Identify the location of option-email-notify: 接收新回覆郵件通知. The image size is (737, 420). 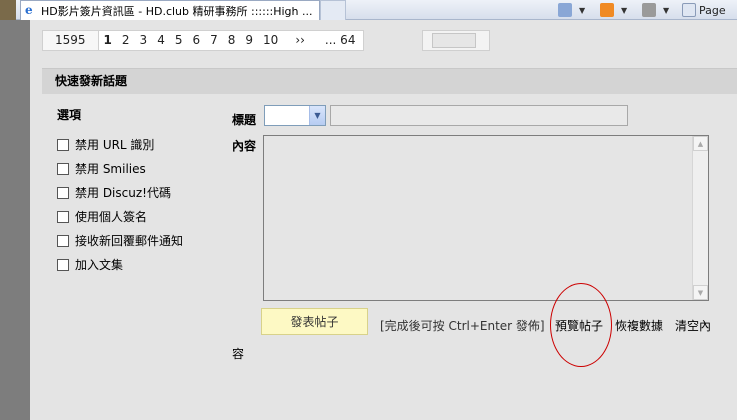
(120, 240).